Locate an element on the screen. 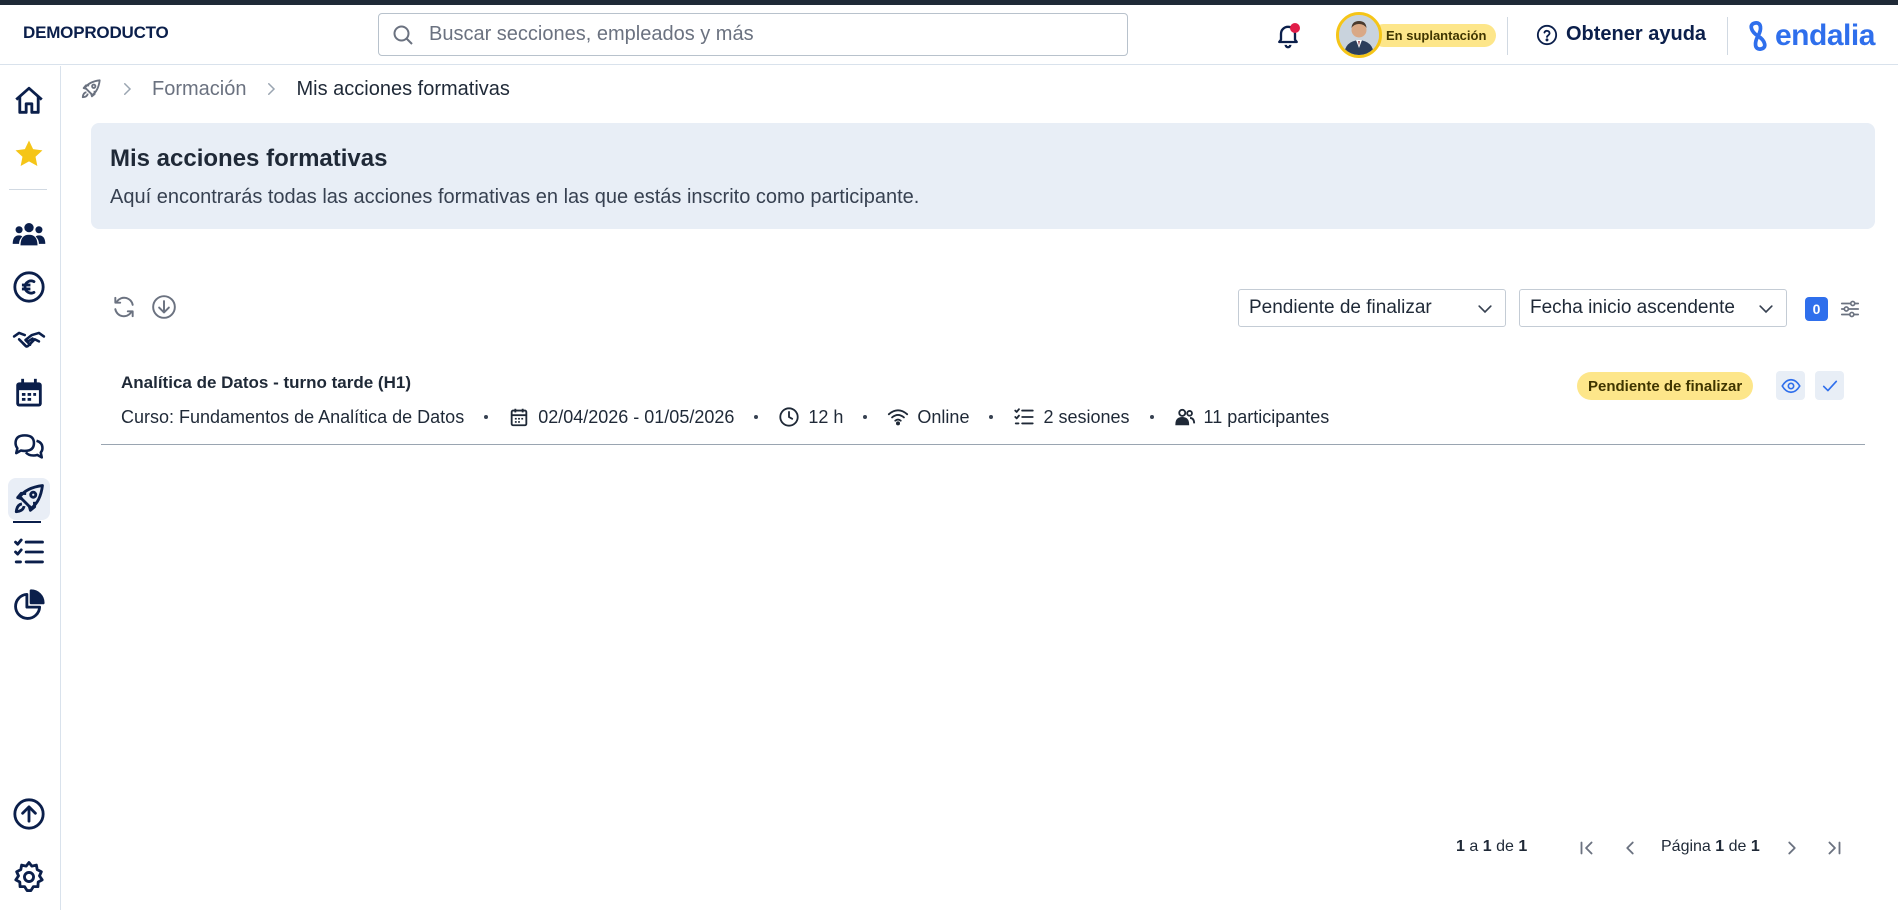 The width and height of the screenshot is (1898, 910). complete-button is located at coordinates (1829, 385).